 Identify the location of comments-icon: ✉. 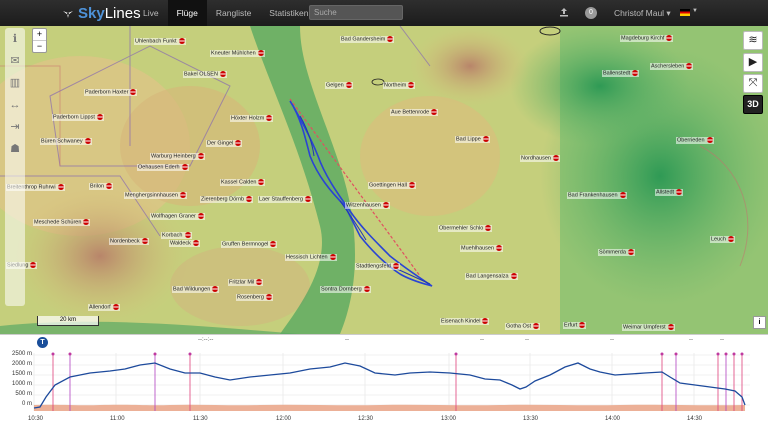
(15, 61).